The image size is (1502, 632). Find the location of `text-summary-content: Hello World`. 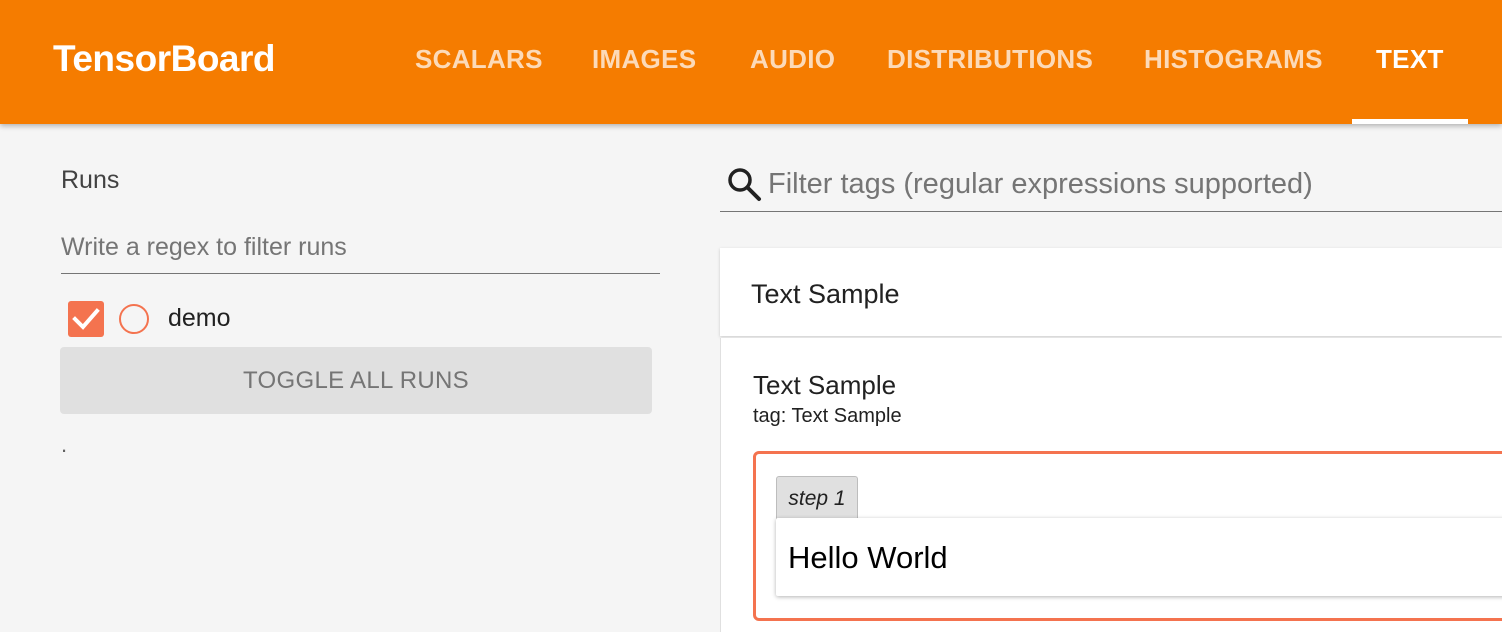

text-summary-content: Hello World is located at coordinates (868, 557).